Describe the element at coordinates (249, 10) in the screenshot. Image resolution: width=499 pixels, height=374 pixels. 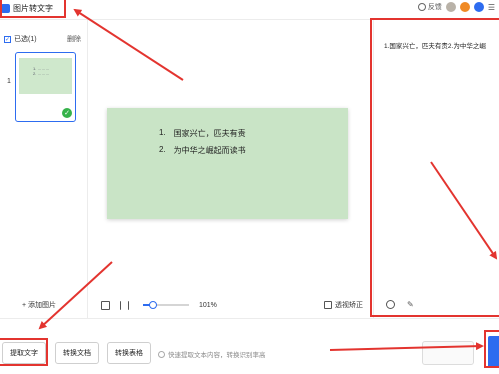
I see `title-bar: 图片转文字 反馈 ☰` at that location.